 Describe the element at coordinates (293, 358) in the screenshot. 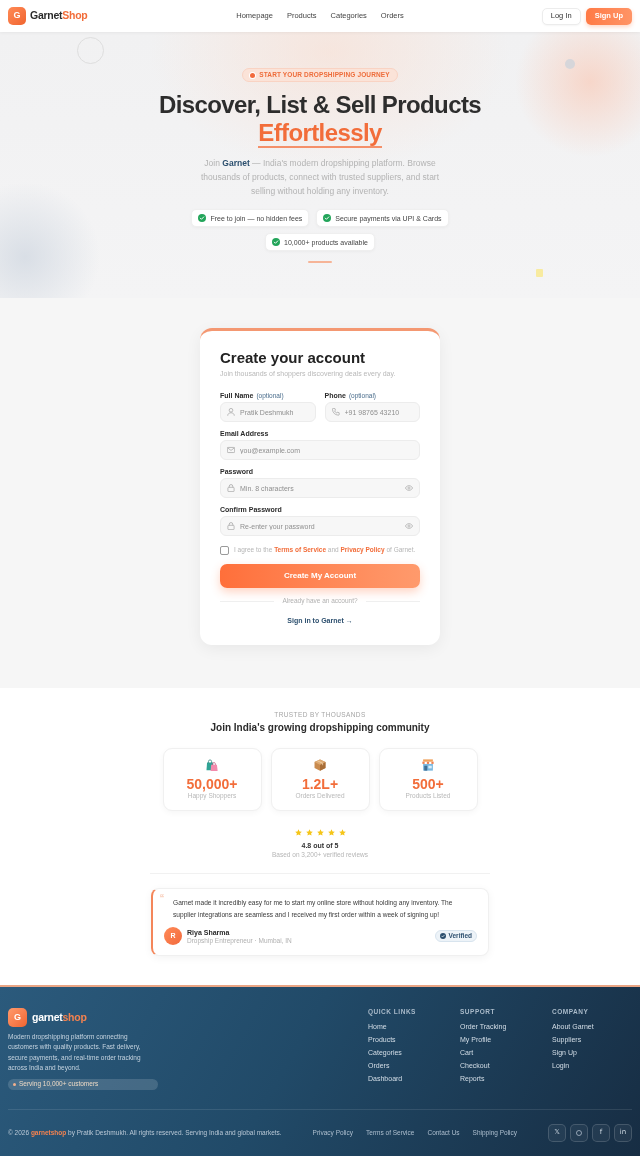

I see `form-title: Create your account` at that location.